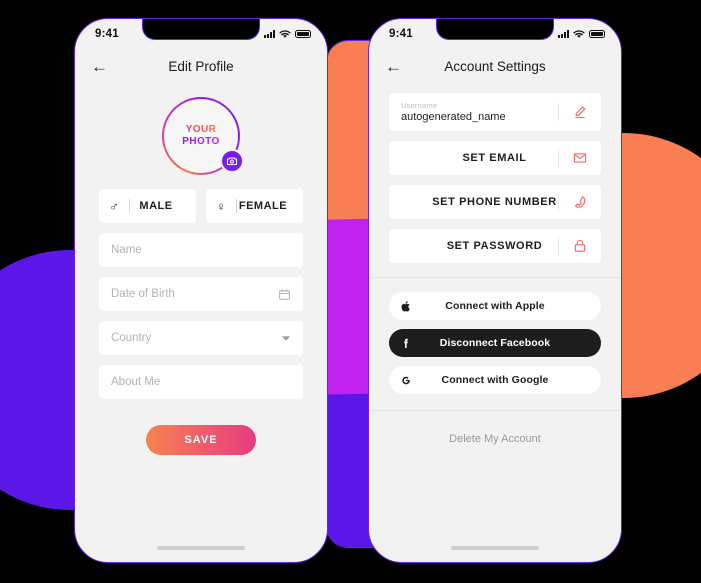 This screenshot has height=583, width=701. What do you see at coordinates (126, 250) in the screenshot?
I see `name-input-placeholder: Name` at bounding box center [126, 250].